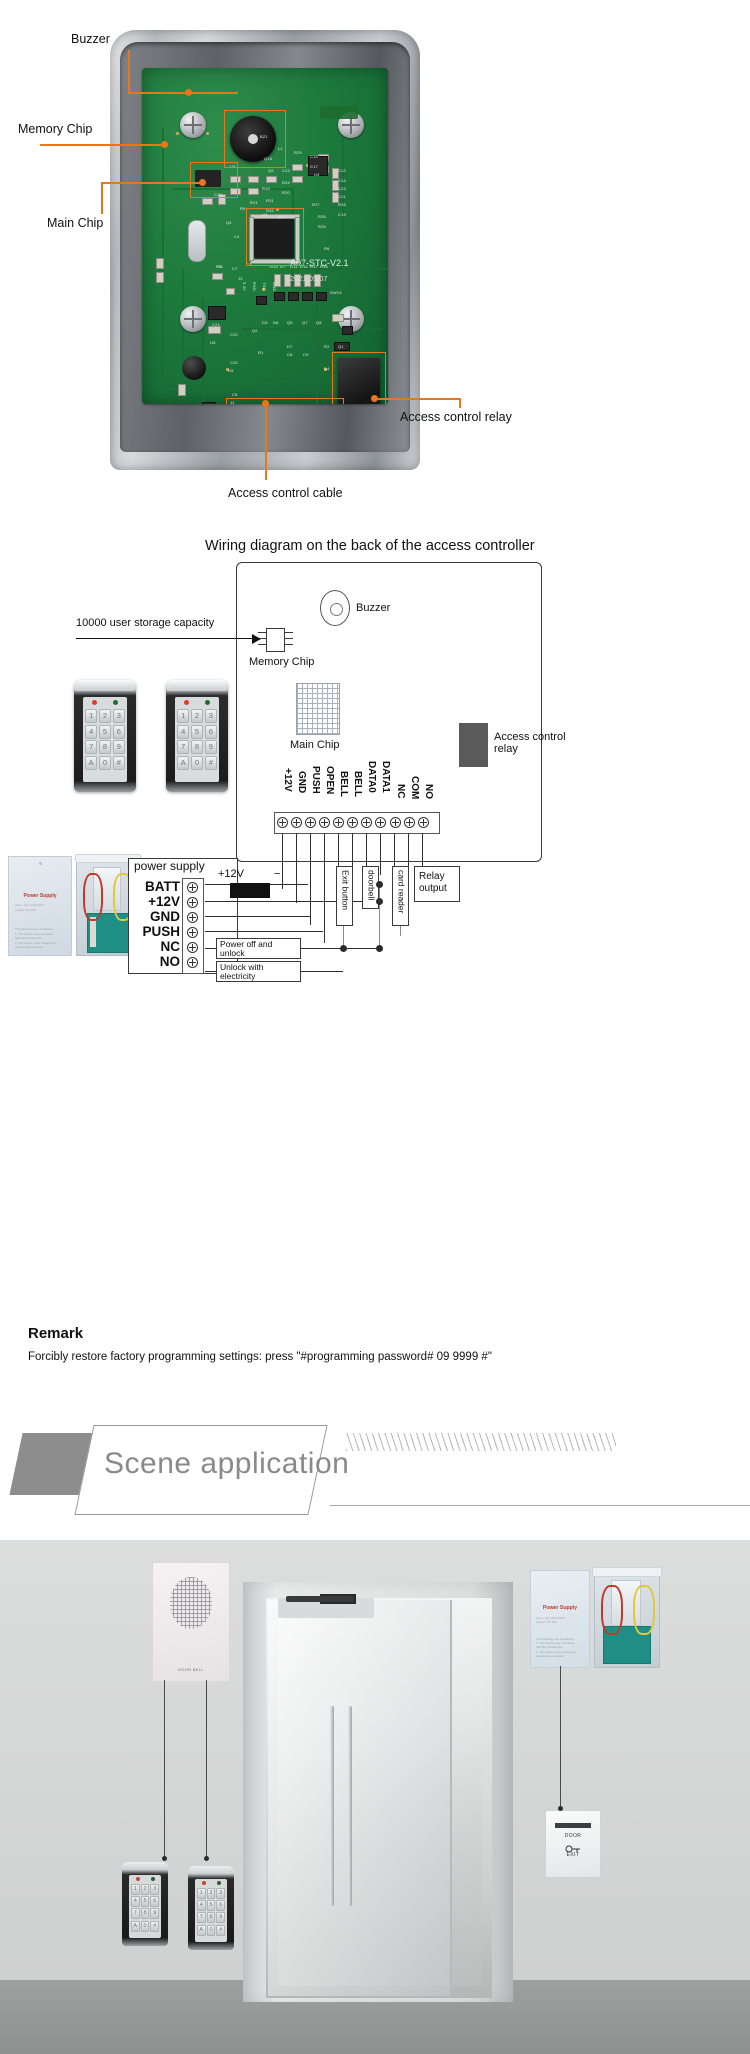 Image resolution: width=750 pixels, height=2054 pixels. Describe the element at coordinates (170, 946) in the screenshot. I see `power-supply-terminal-label: NC` at that location.